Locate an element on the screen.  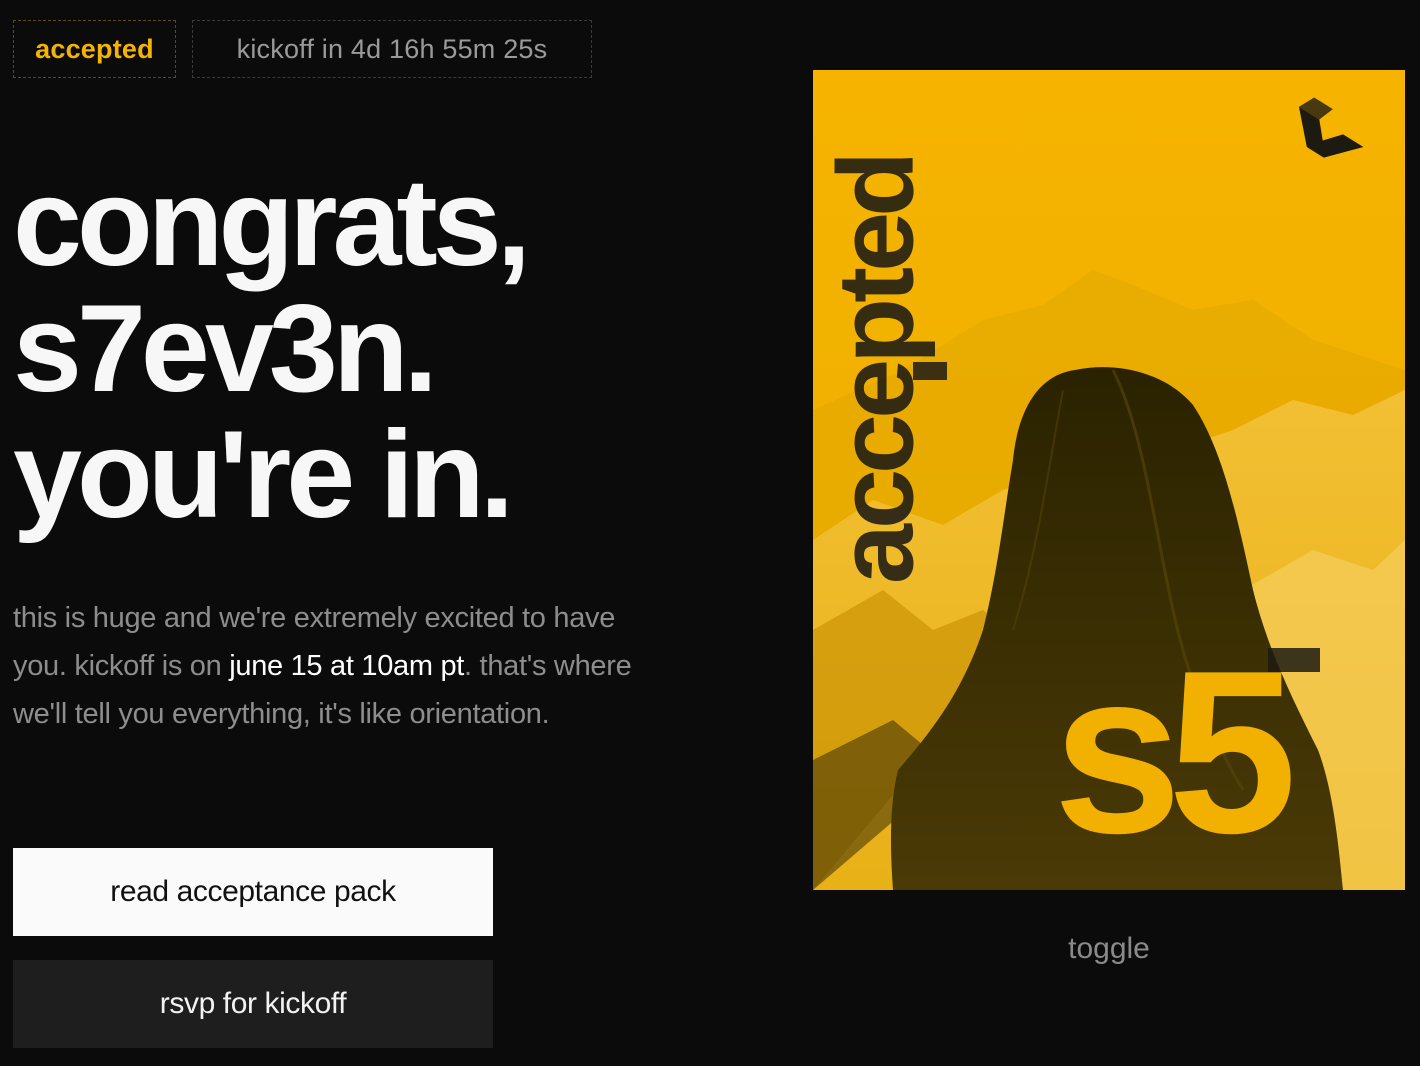
accepted-badge: accepted is located at coordinates (94, 49).